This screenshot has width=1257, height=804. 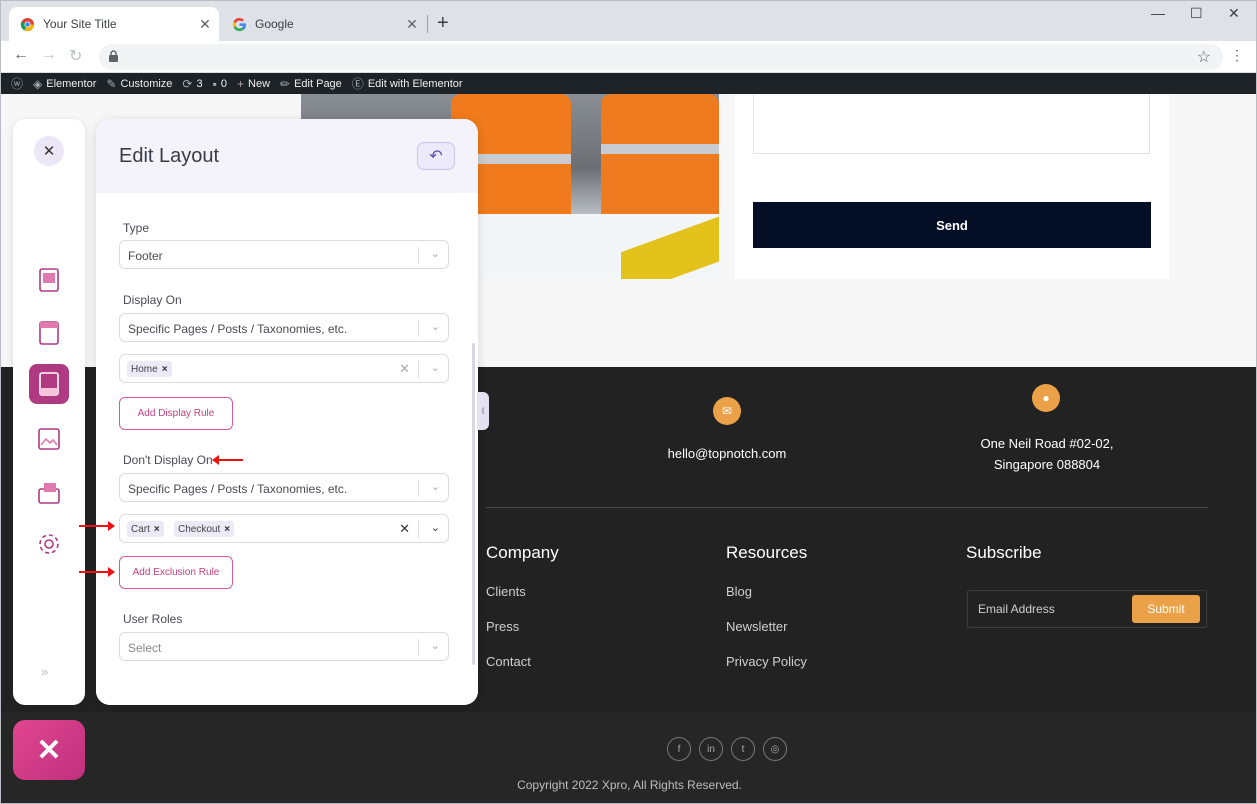 What do you see at coordinates (483, 411) in the screenshot?
I see `panel-resize-handle: ‖` at bounding box center [483, 411].